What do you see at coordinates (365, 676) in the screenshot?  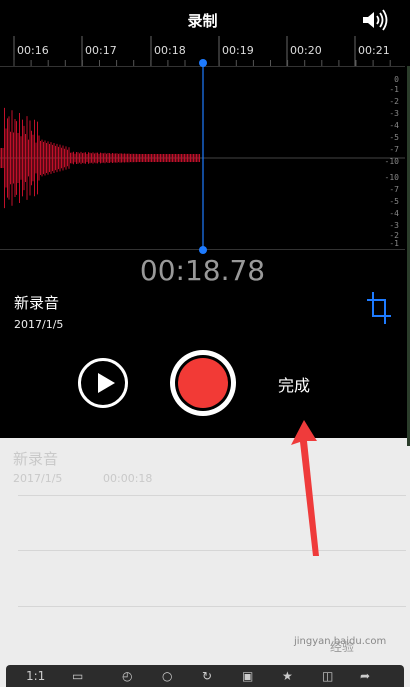 I see `share-icon: ➦` at bounding box center [365, 676].